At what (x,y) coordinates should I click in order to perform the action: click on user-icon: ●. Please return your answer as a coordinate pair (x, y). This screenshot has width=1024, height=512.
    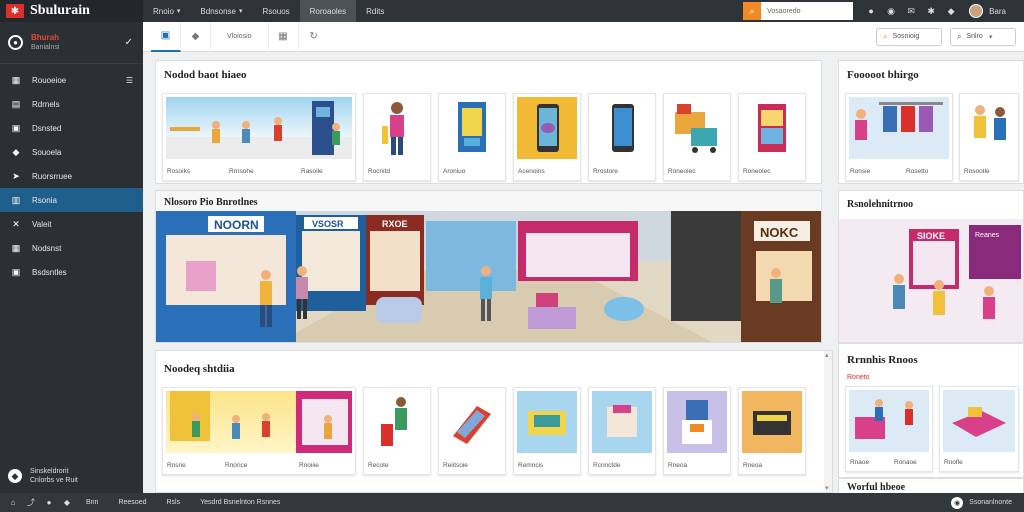
    Looking at the image, I should click on (49, 502).